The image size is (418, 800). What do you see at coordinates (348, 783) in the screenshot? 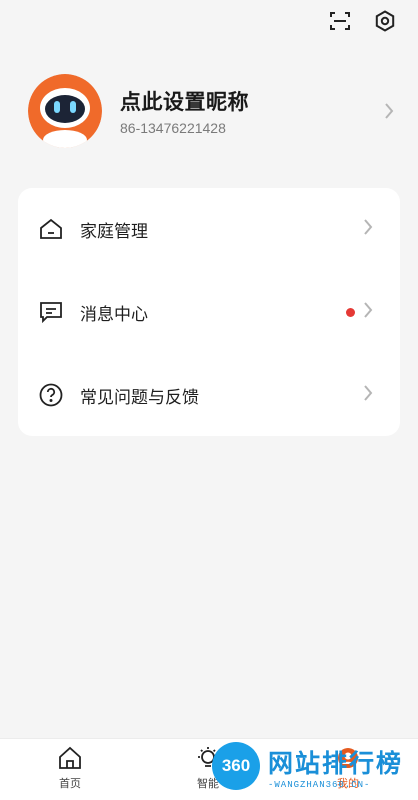
I see `tab-label: 我的` at bounding box center [348, 783].